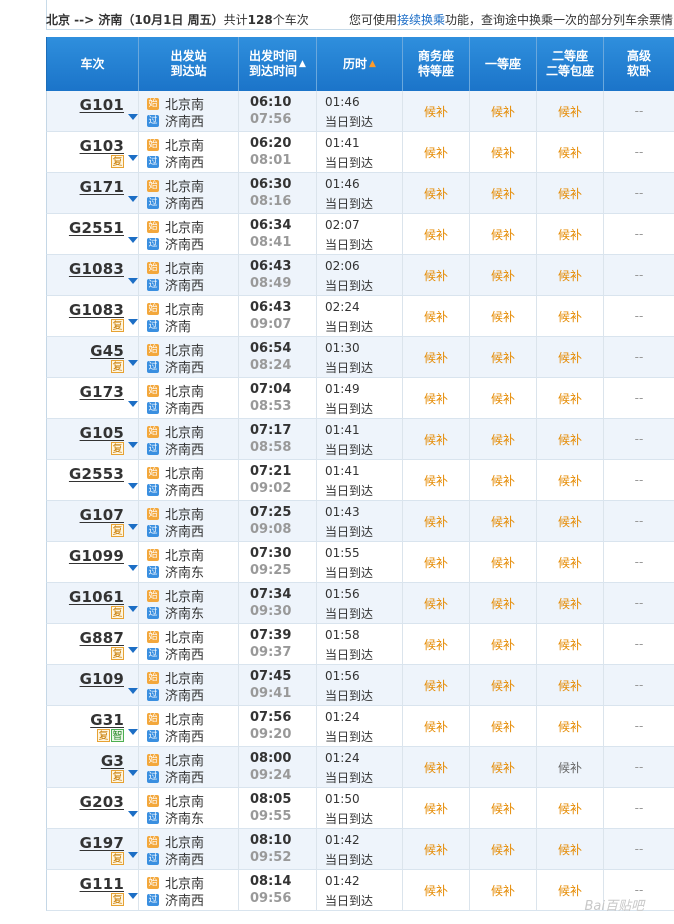 This screenshot has height=924, width=674. What do you see at coordinates (102, 146) in the screenshot?
I see `train-number-link: G103` at bounding box center [102, 146].